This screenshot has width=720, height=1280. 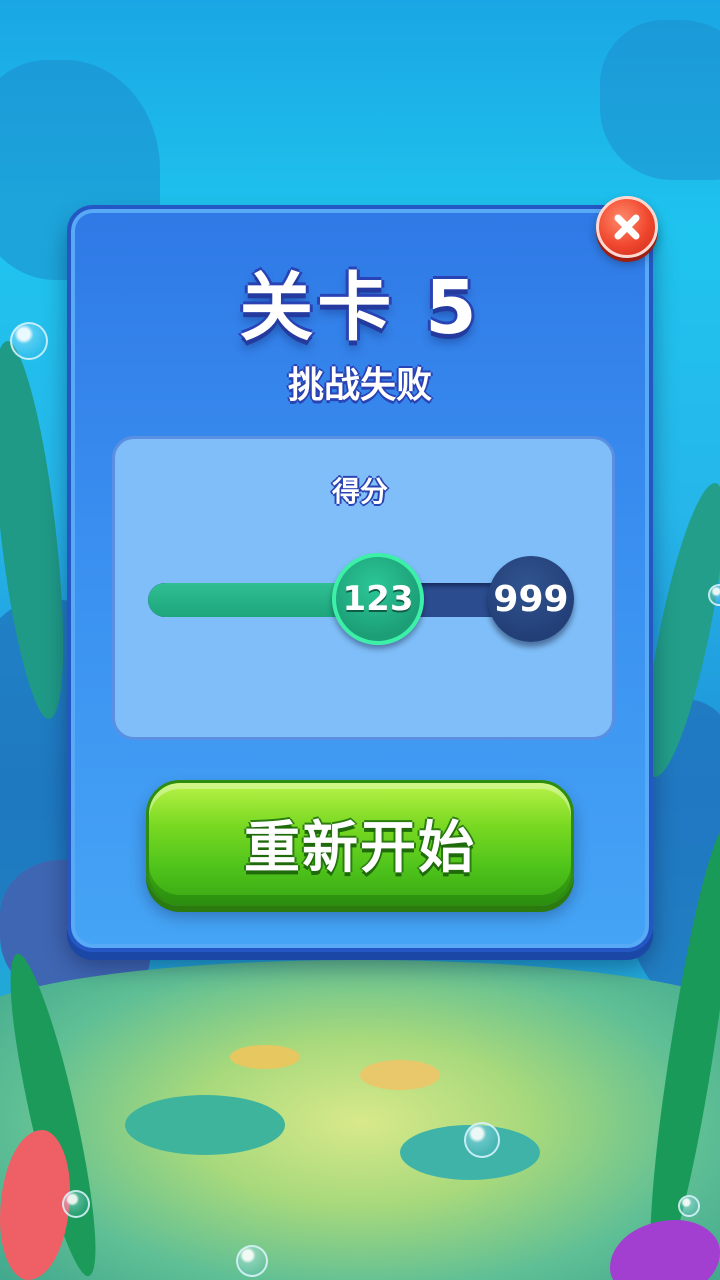 What do you see at coordinates (360, 848) in the screenshot?
I see `restart-button-label: 重新开始` at bounding box center [360, 848].